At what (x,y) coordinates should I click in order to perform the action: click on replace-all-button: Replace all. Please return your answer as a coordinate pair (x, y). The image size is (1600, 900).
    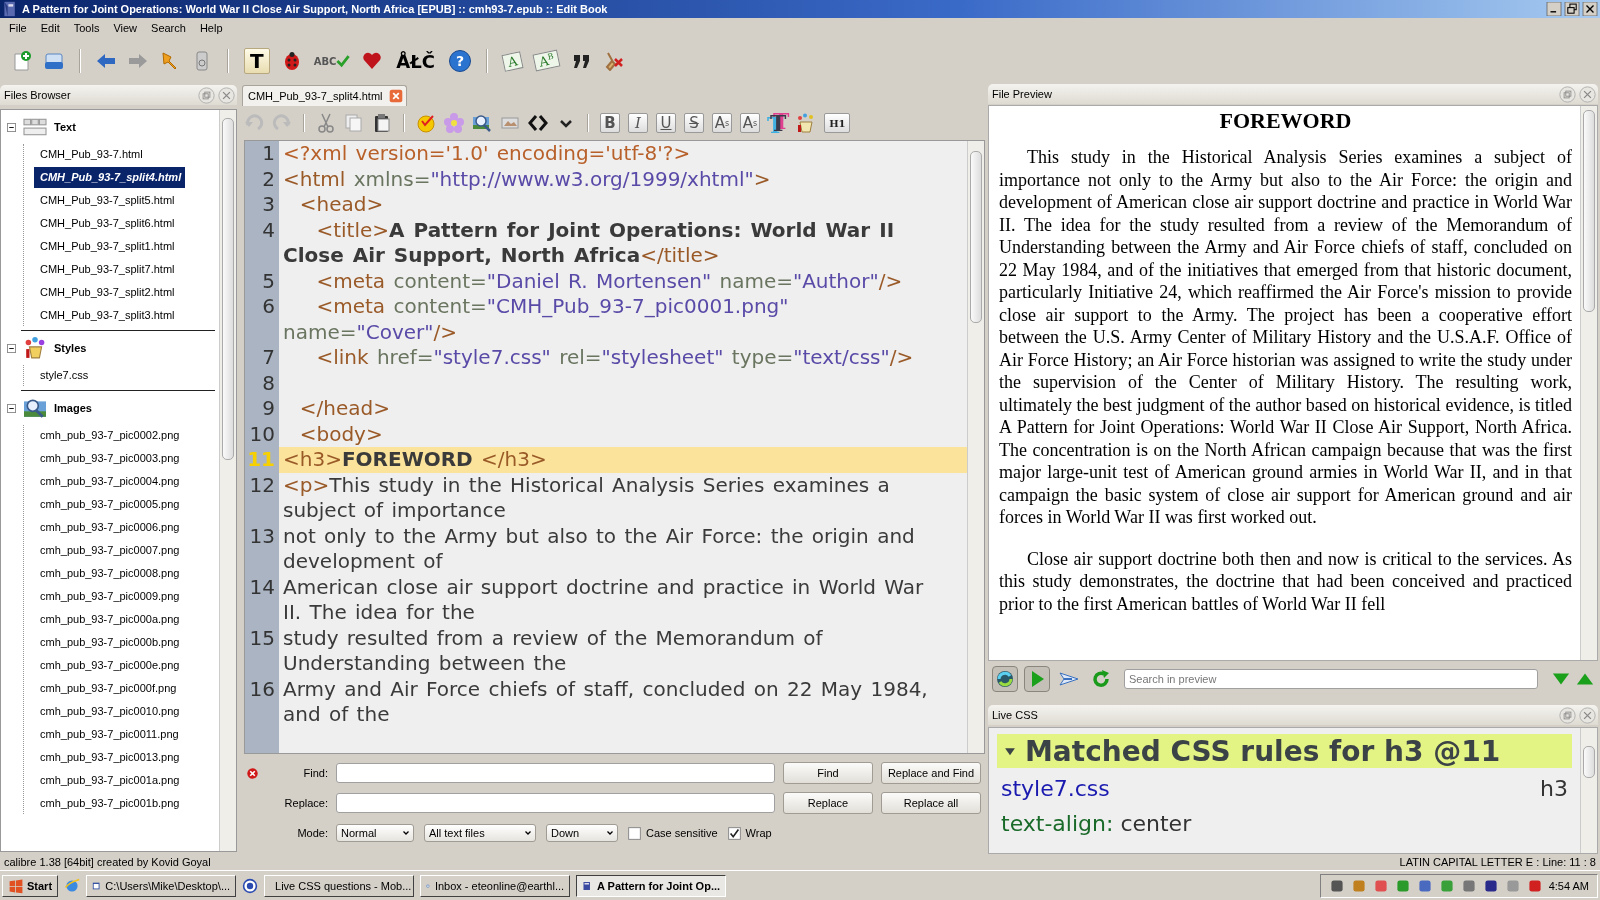
    Looking at the image, I should click on (931, 803).